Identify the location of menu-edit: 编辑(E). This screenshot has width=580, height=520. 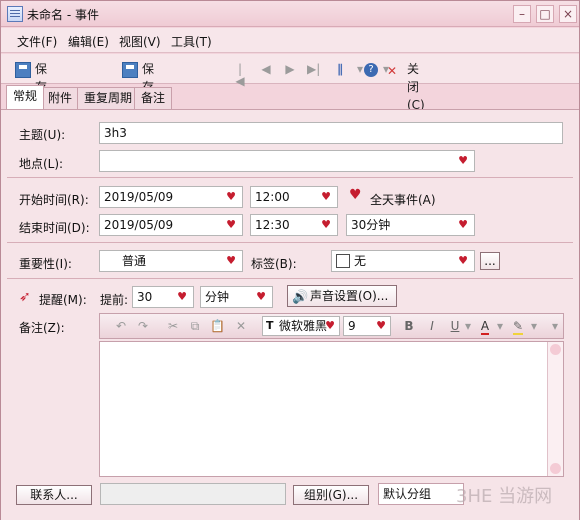
(88, 41).